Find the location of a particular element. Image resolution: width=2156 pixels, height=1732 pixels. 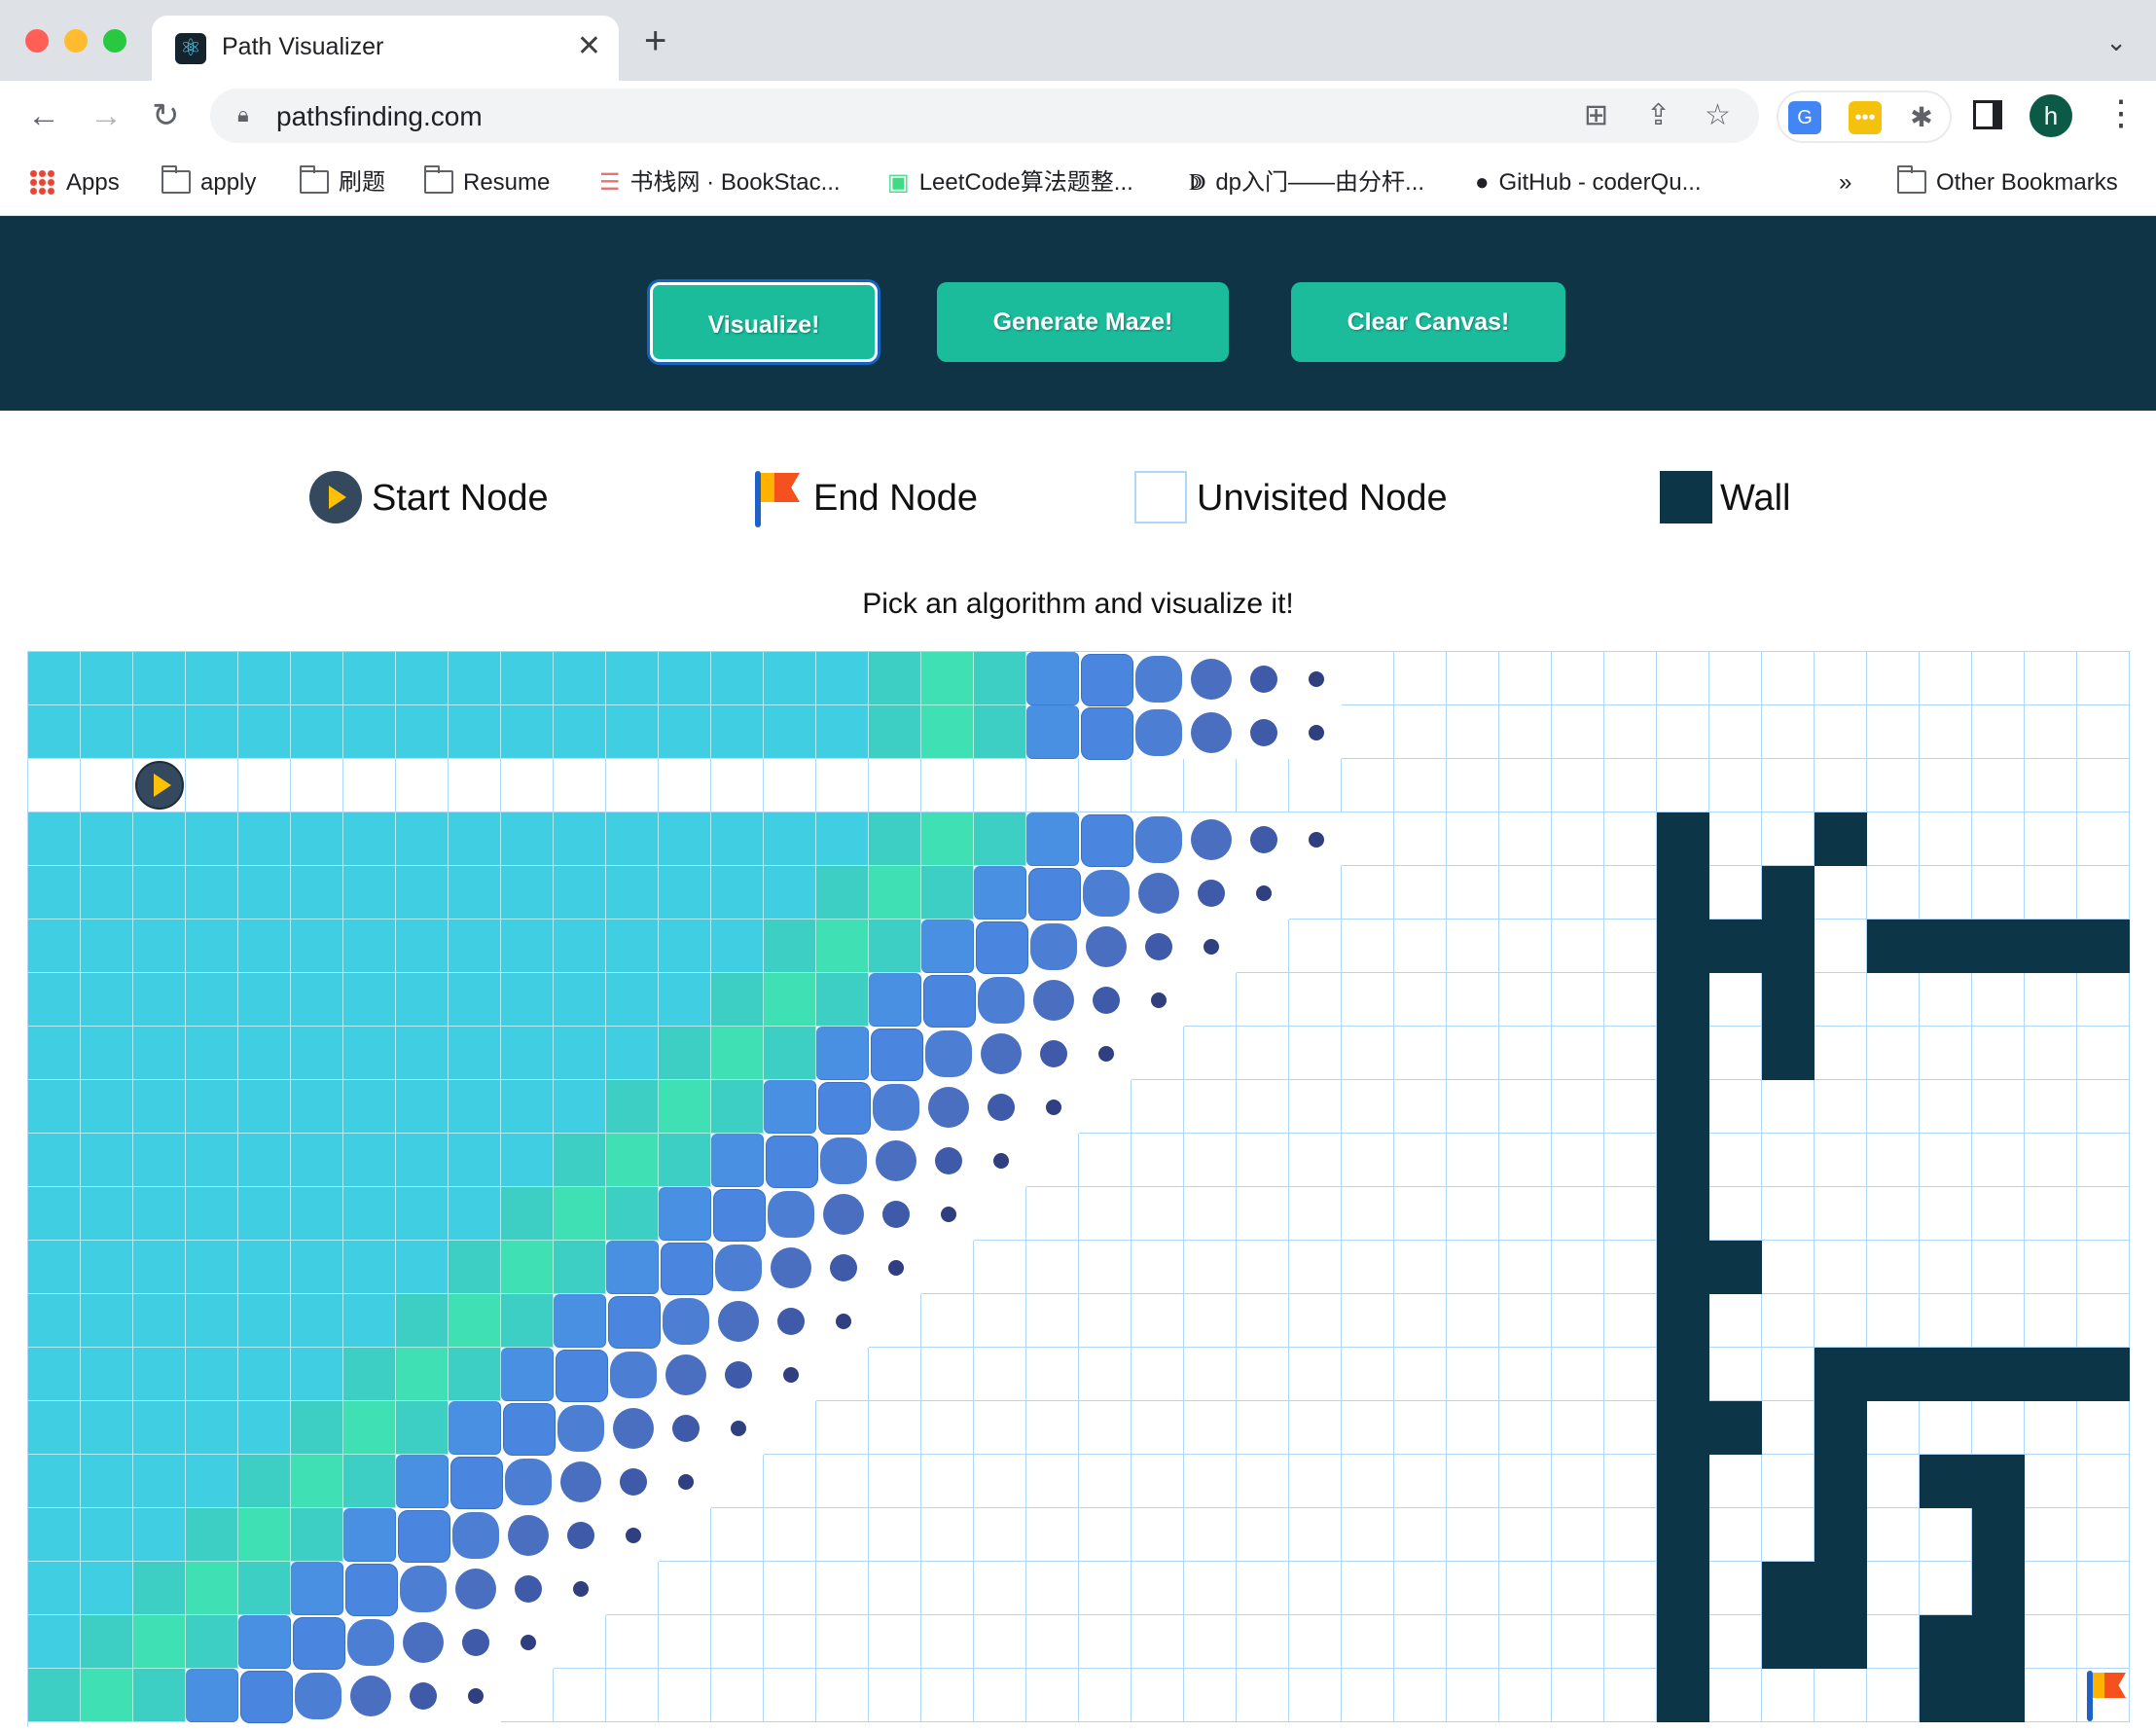

google-translate-extension-icon: G is located at coordinates (1804, 117).